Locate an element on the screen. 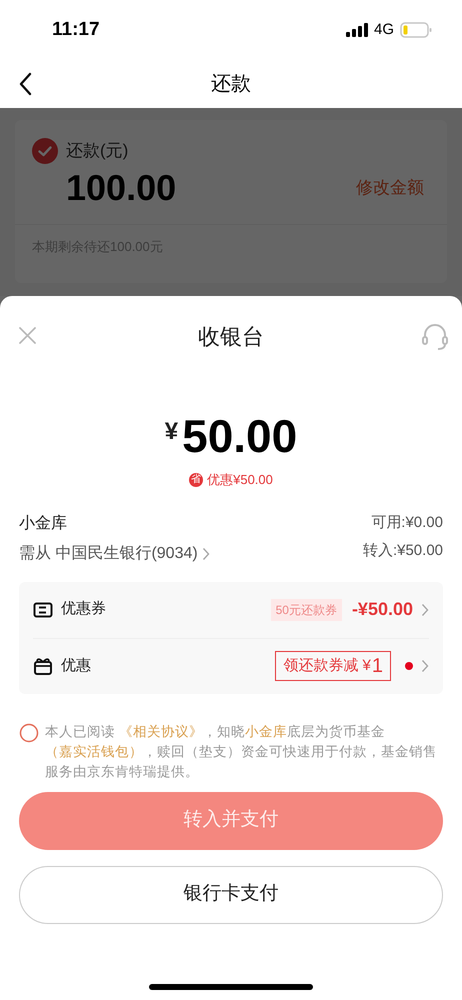  coupon-value: -¥50.00 is located at coordinates (382, 609).